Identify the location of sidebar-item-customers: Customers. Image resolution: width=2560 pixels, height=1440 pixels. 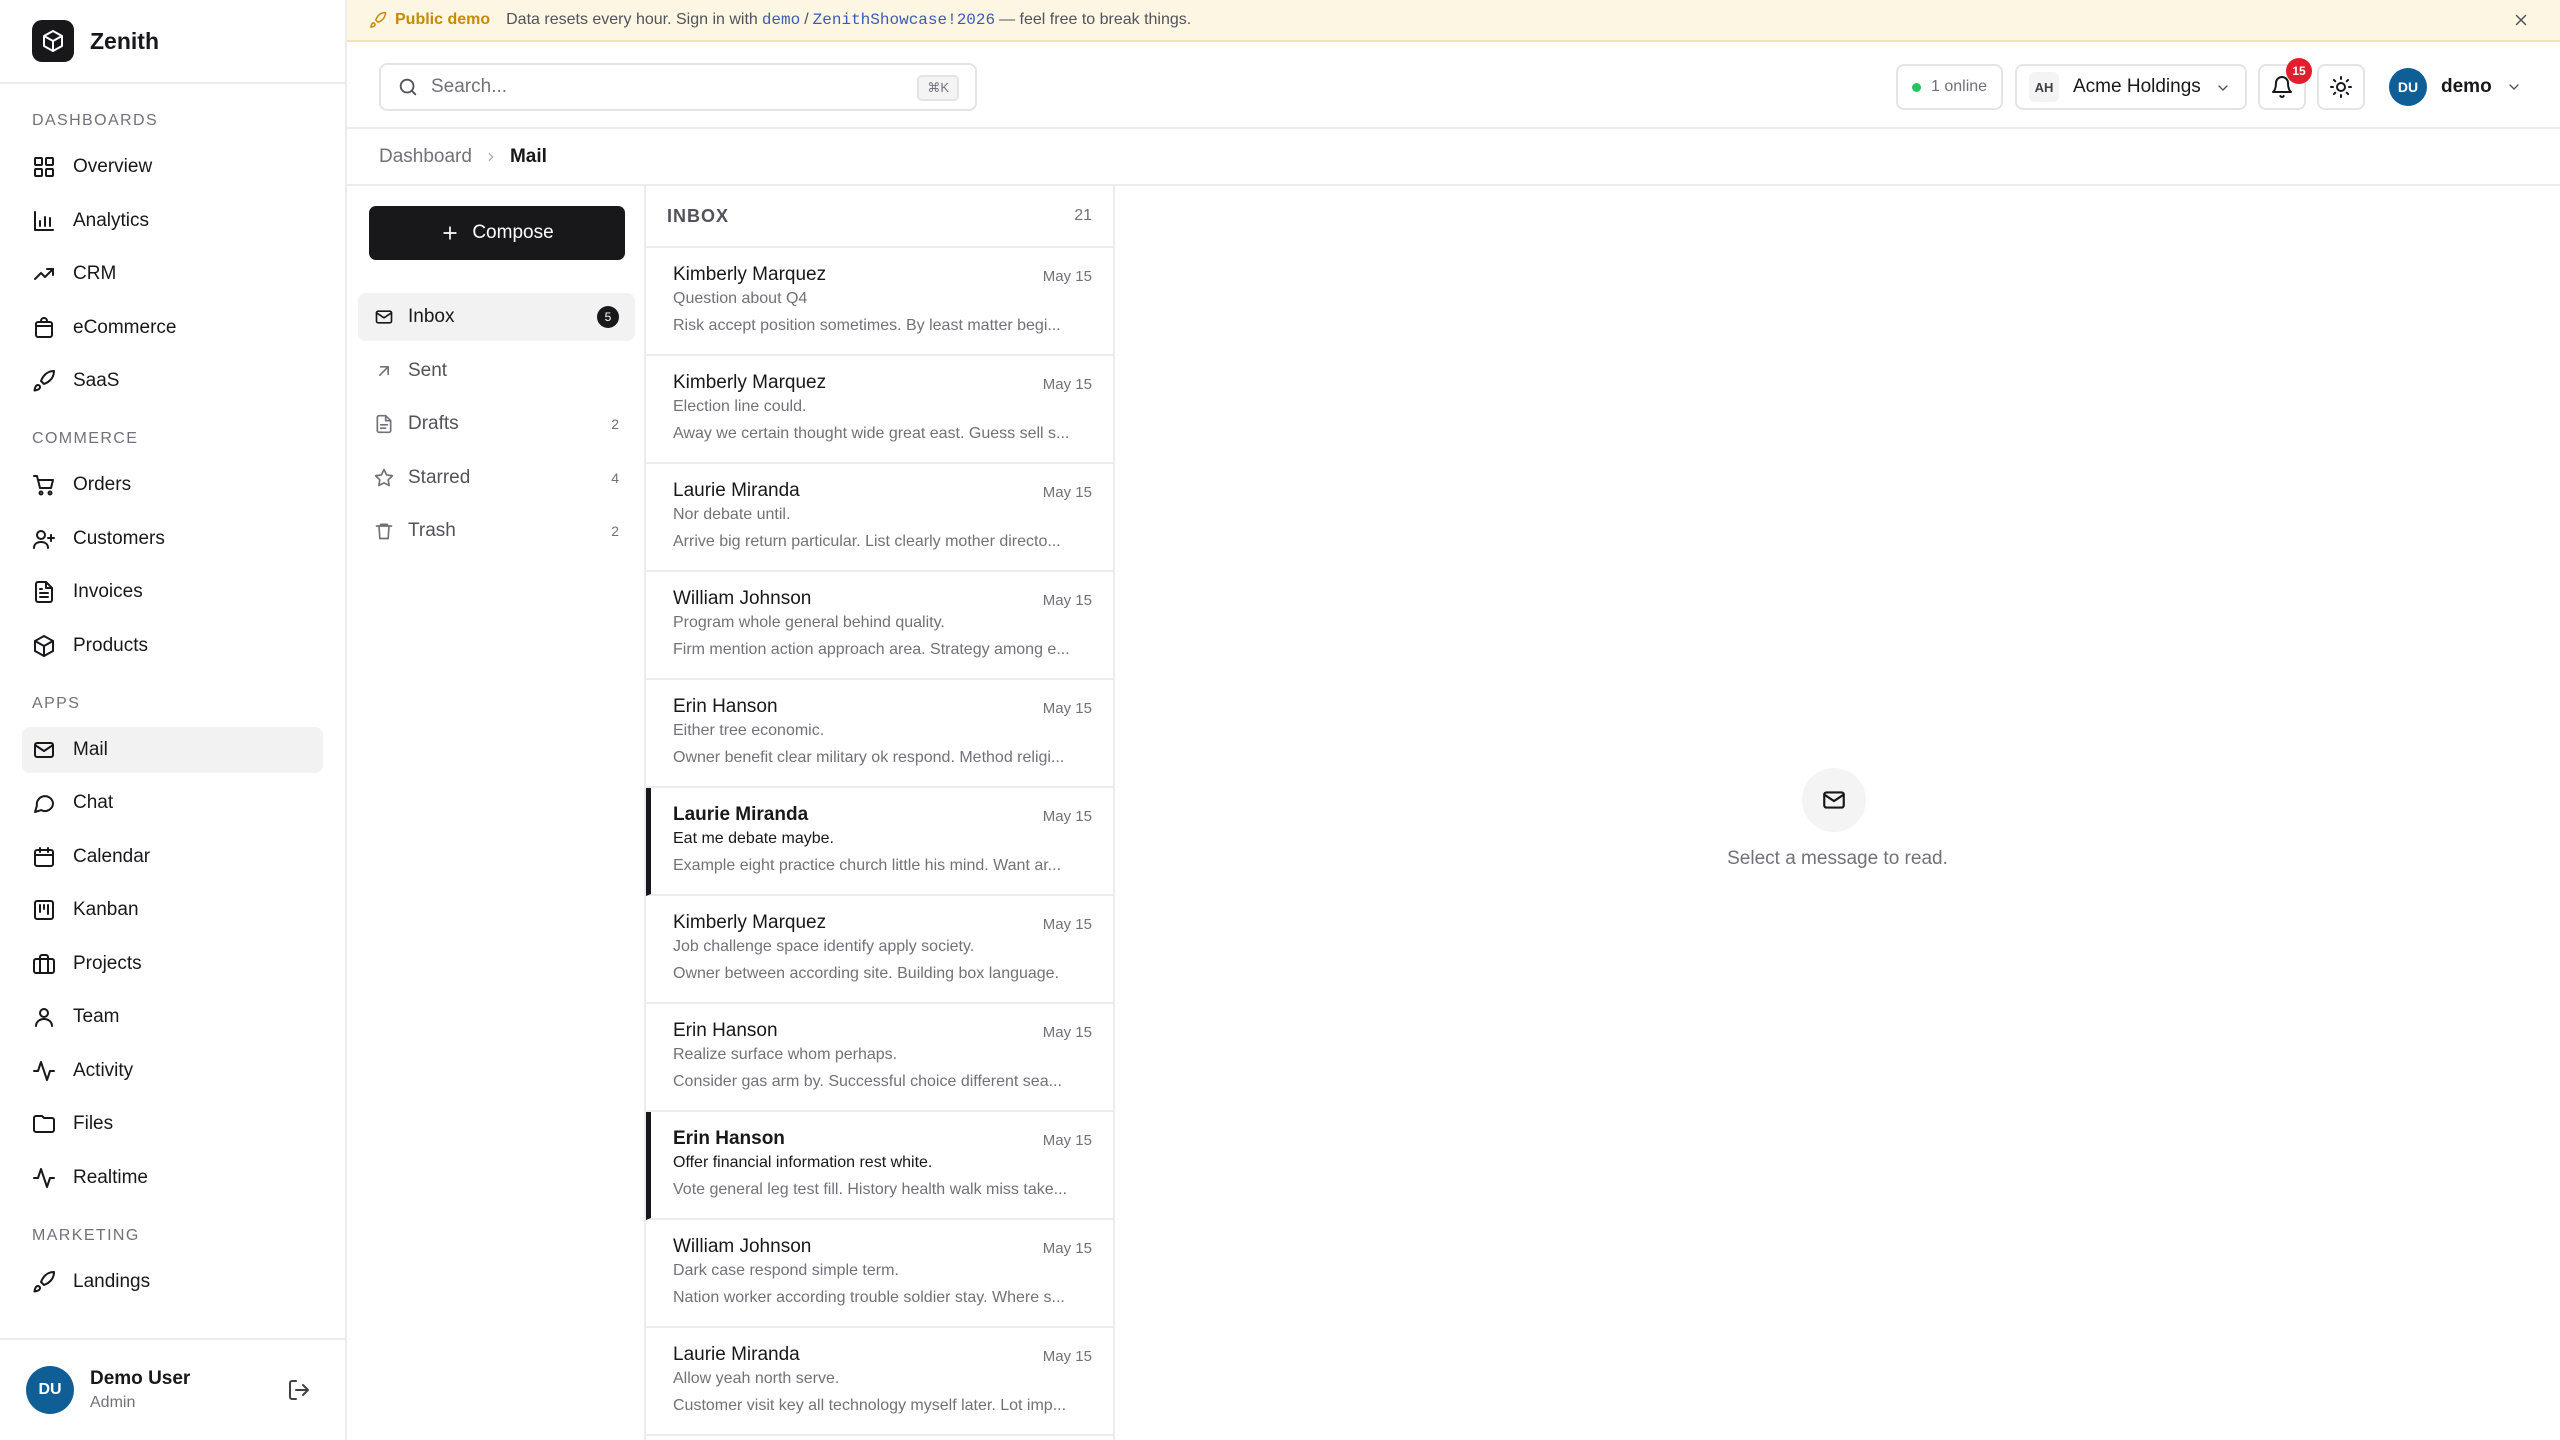
(172, 539).